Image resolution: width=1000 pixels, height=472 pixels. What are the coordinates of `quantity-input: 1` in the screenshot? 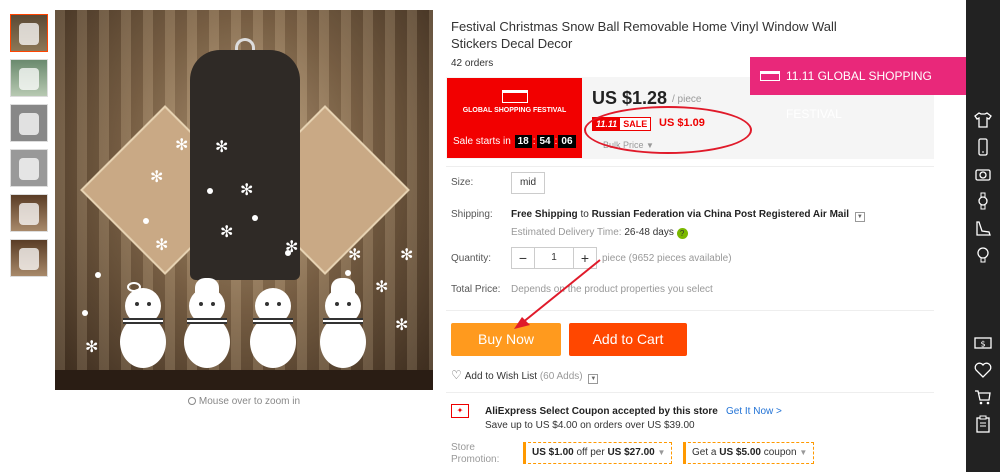 It's located at (554, 258).